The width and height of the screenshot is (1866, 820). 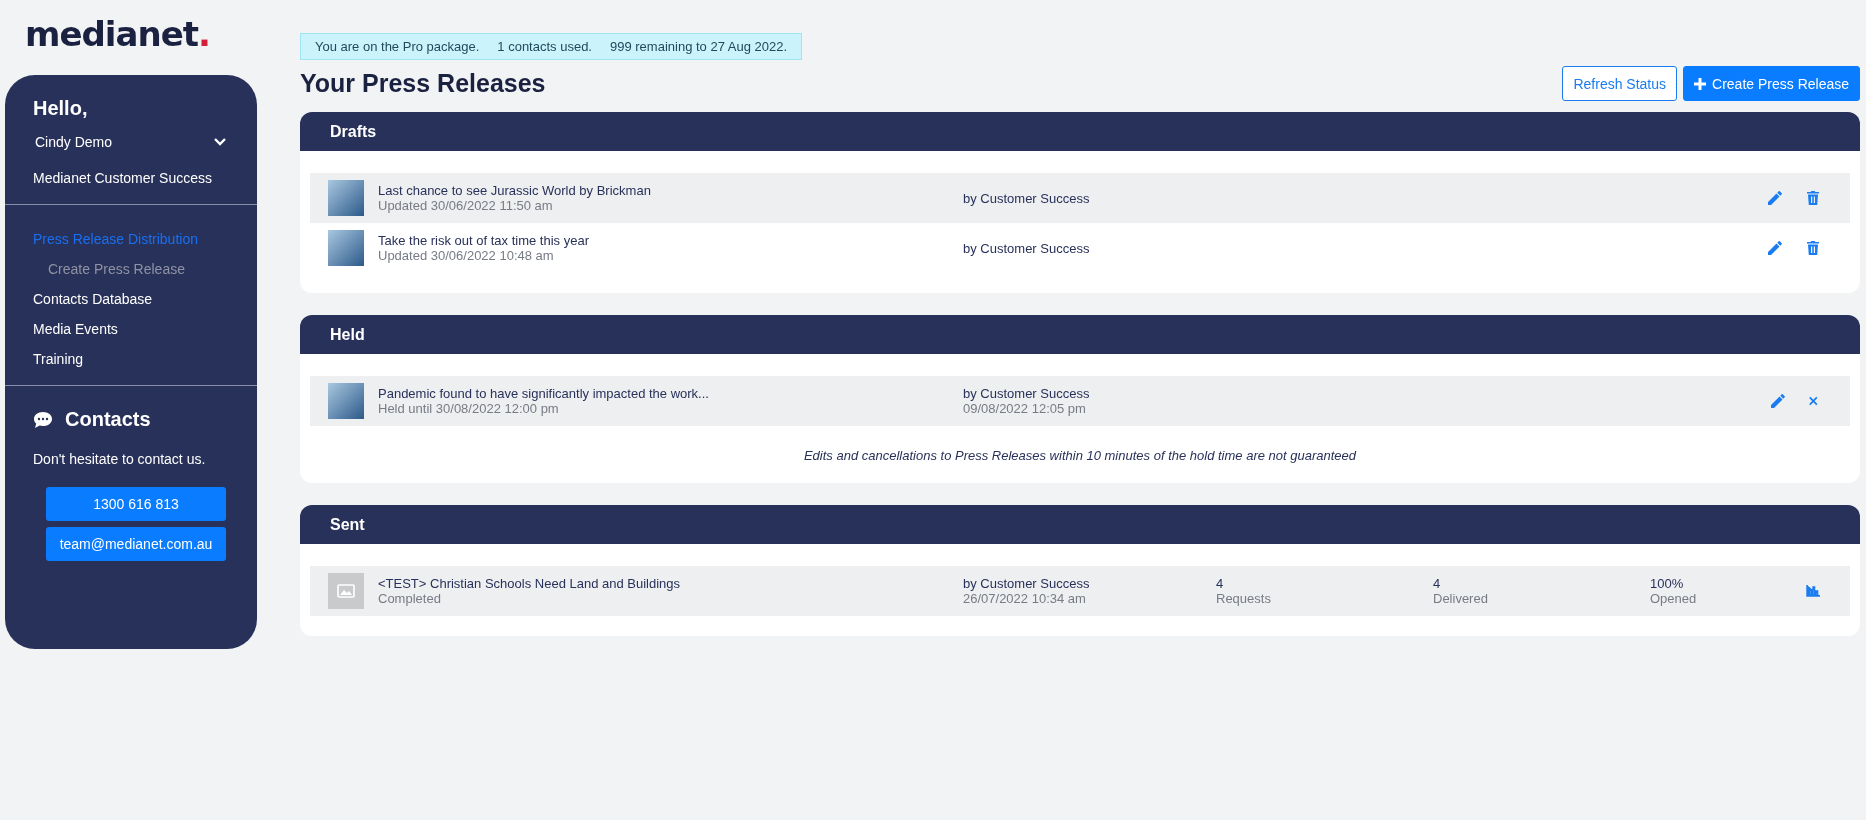 What do you see at coordinates (117, 42) in the screenshot?
I see `medianet-logo: medianet.` at bounding box center [117, 42].